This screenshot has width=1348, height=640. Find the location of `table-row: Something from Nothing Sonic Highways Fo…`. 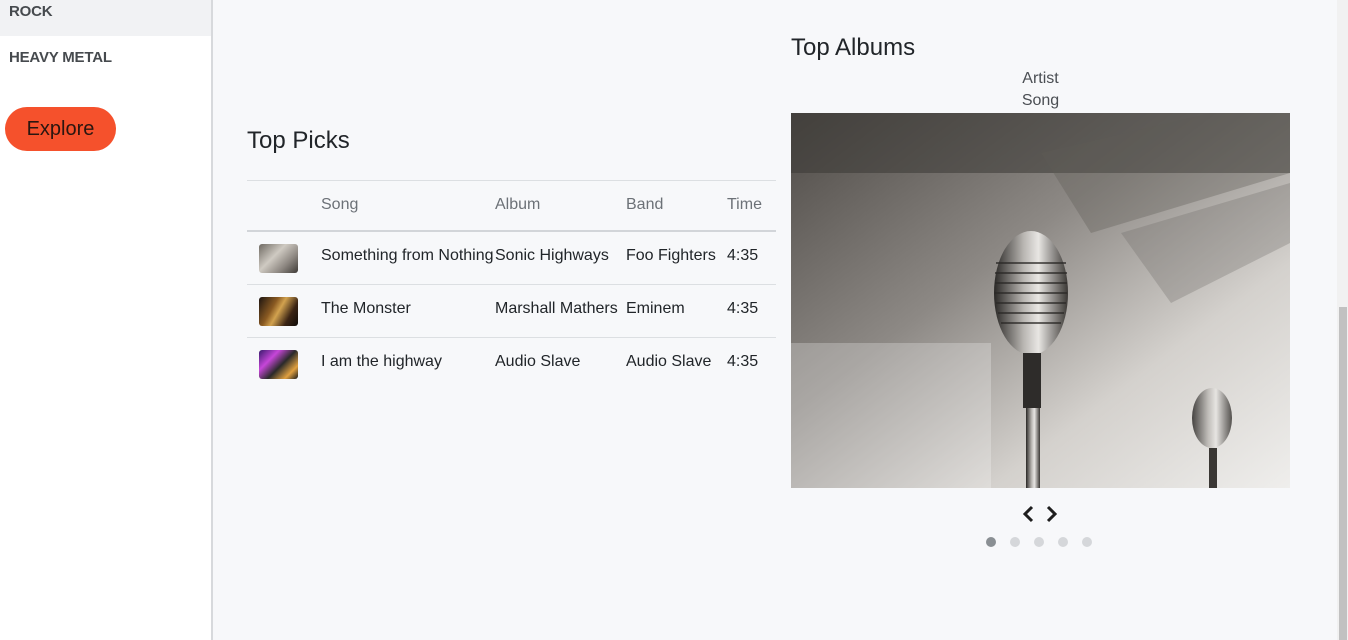

table-row: Something from Nothing Sonic Highways Fo… is located at coordinates (511, 257).